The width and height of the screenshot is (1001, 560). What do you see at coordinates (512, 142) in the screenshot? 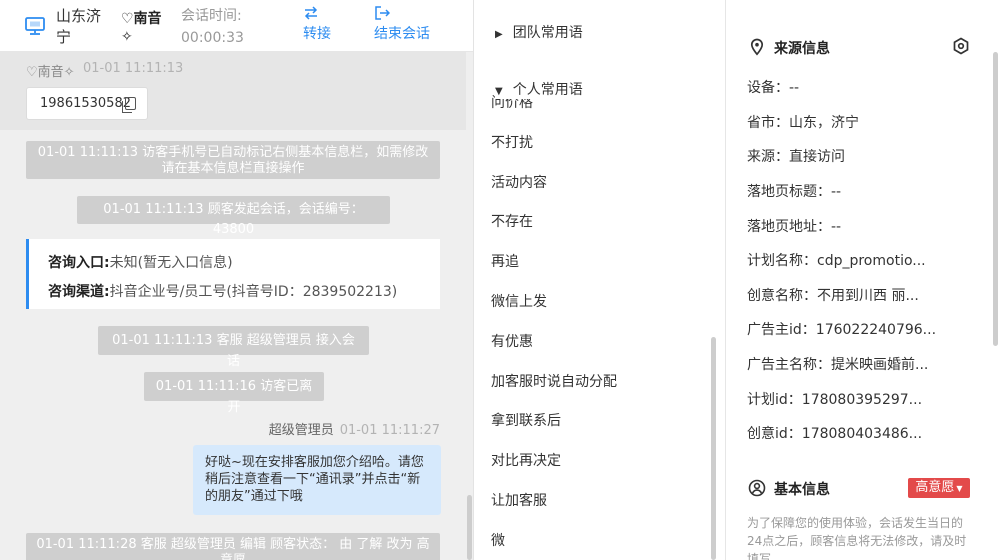
I see `phrase-item: 不打扰` at bounding box center [512, 142].